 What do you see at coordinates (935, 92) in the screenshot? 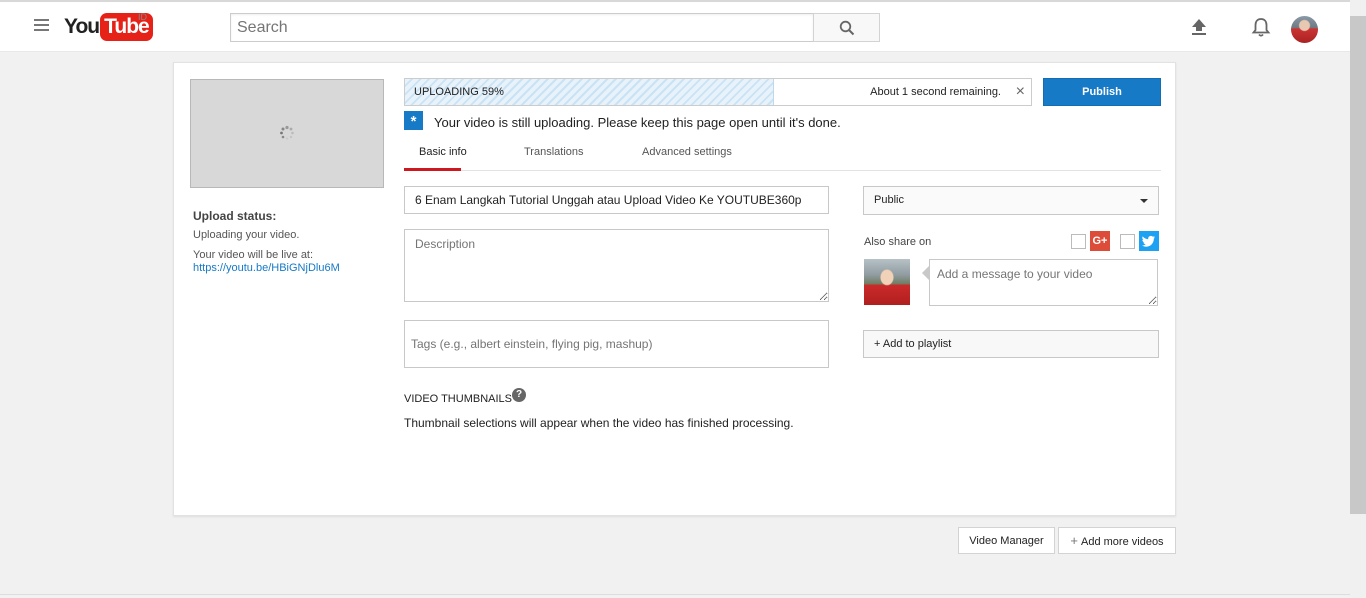
I see `upload-time-remaining: About 1 second remaining.` at bounding box center [935, 92].